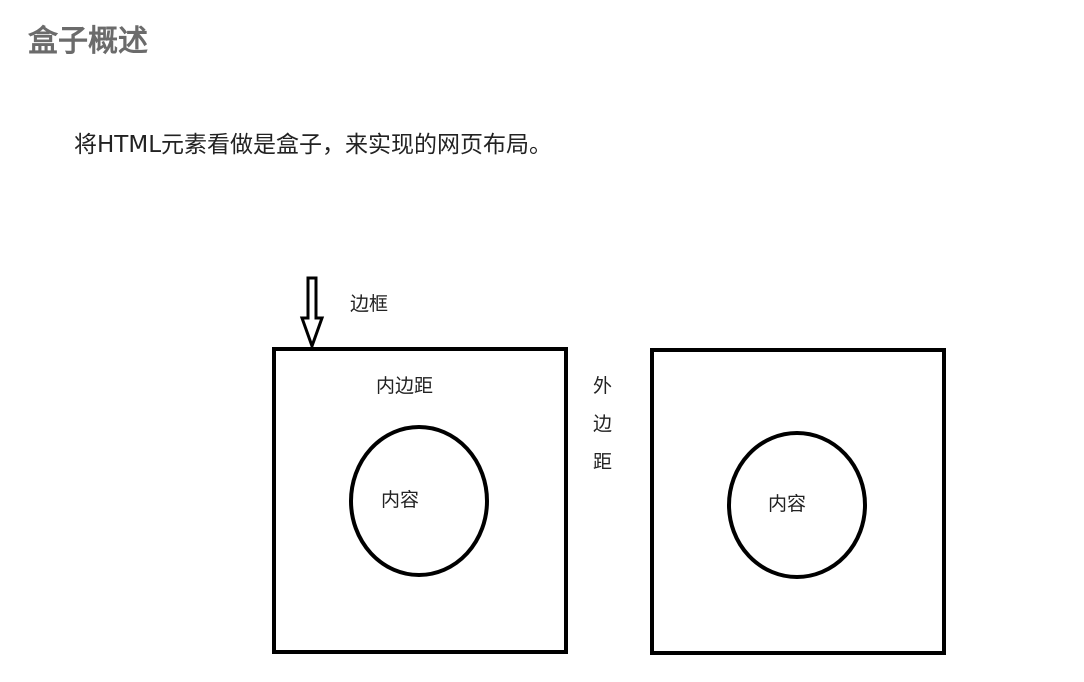  What do you see at coordinates (602, 462) in the screenshot?
I see `margin-label-char-3: 距` at bounding box center [602, 462].